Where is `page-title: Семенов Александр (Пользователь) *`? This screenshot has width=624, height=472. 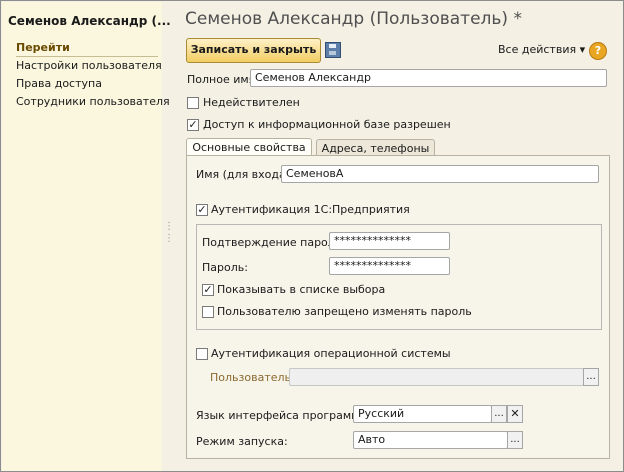 page-title: Семенов Александр (Пользователь) * is located at coordinates (353, 19).